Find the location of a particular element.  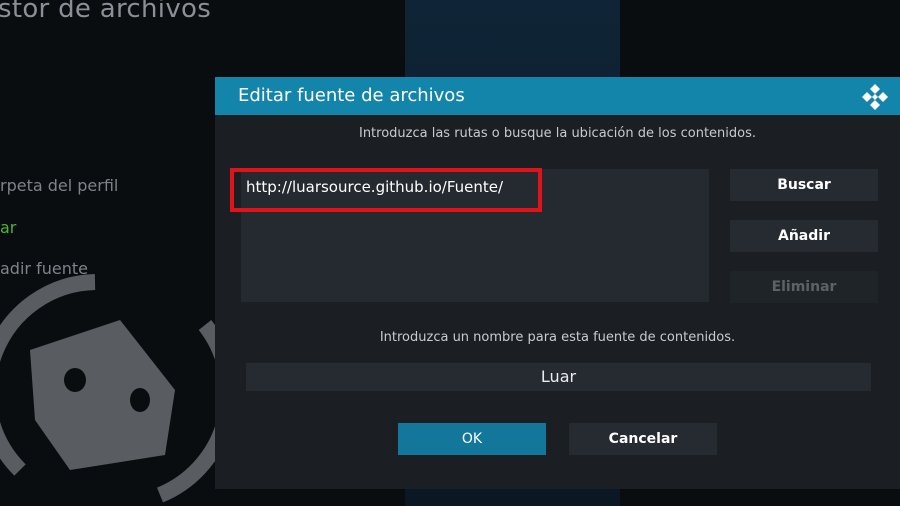

add-button: Añadir is located at coordinates (804, 236).